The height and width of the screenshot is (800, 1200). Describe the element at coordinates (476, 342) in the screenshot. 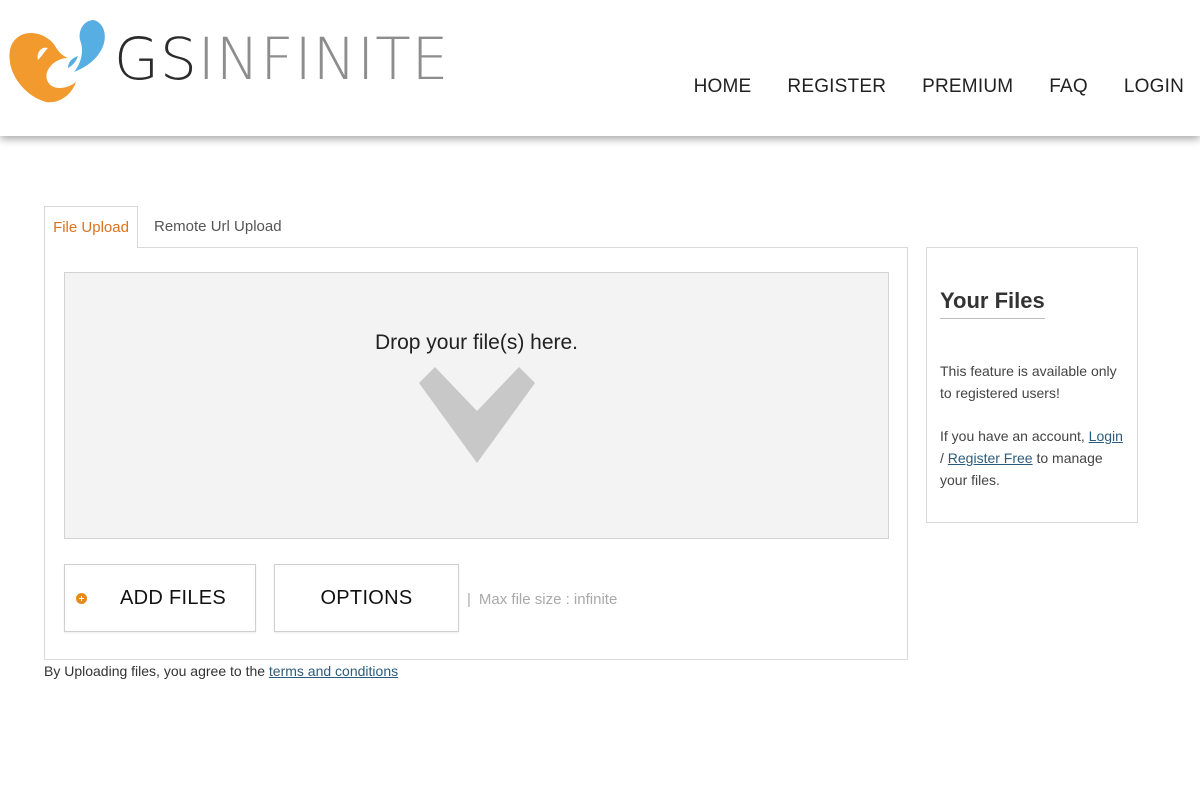

I see `drop-zone-text: Drop your file(s) here.` at that location.